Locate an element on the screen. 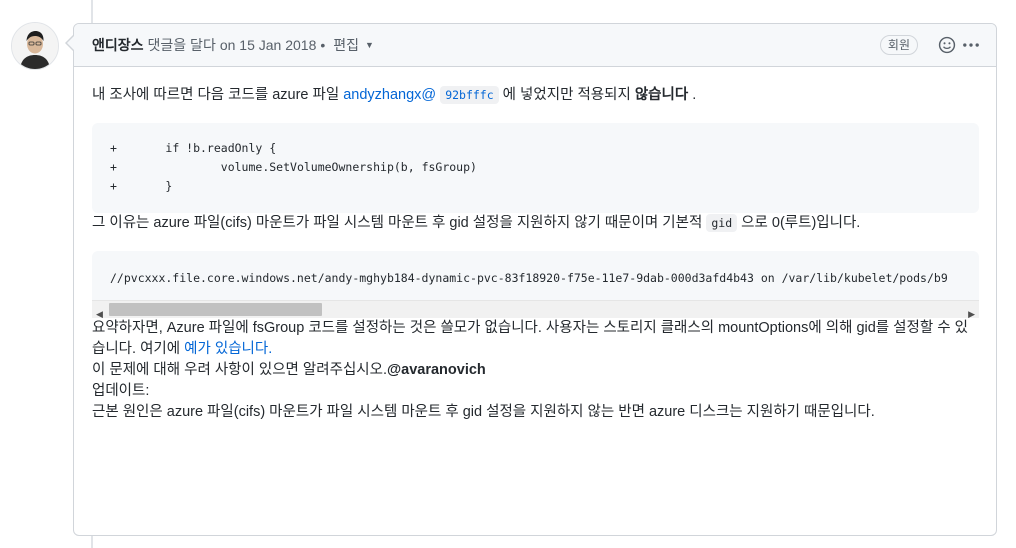 Image resolution: width=1016 pixels, height=548 pixels. user-avatar-icon is located at coordinates (35, 46).